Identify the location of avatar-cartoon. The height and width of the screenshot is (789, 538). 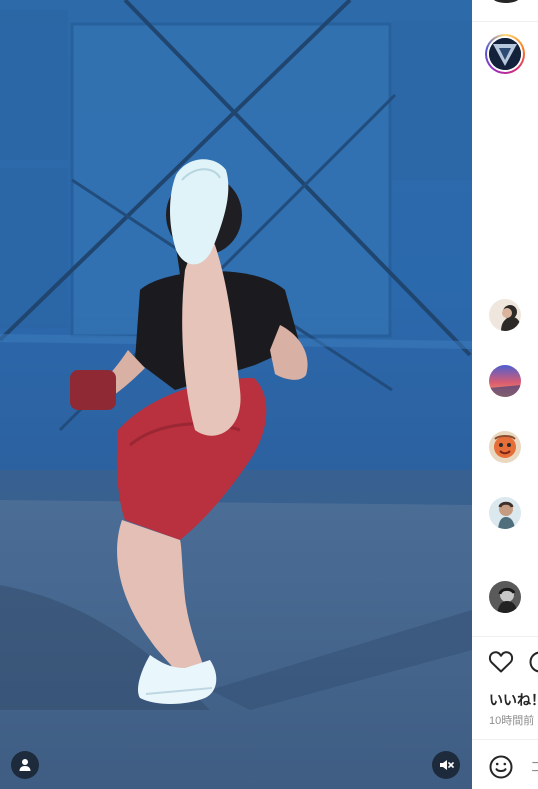
(505, 447).